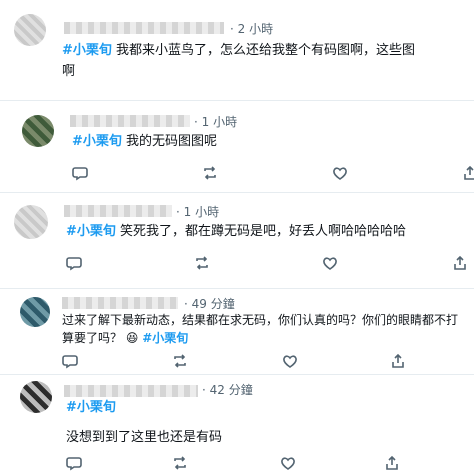 The width and height of the screenshot is (474, 475). Describe the element at coordinates (172, 141) in the screenshot. I see `tweet-body: 我的无码图图呢` at that location.